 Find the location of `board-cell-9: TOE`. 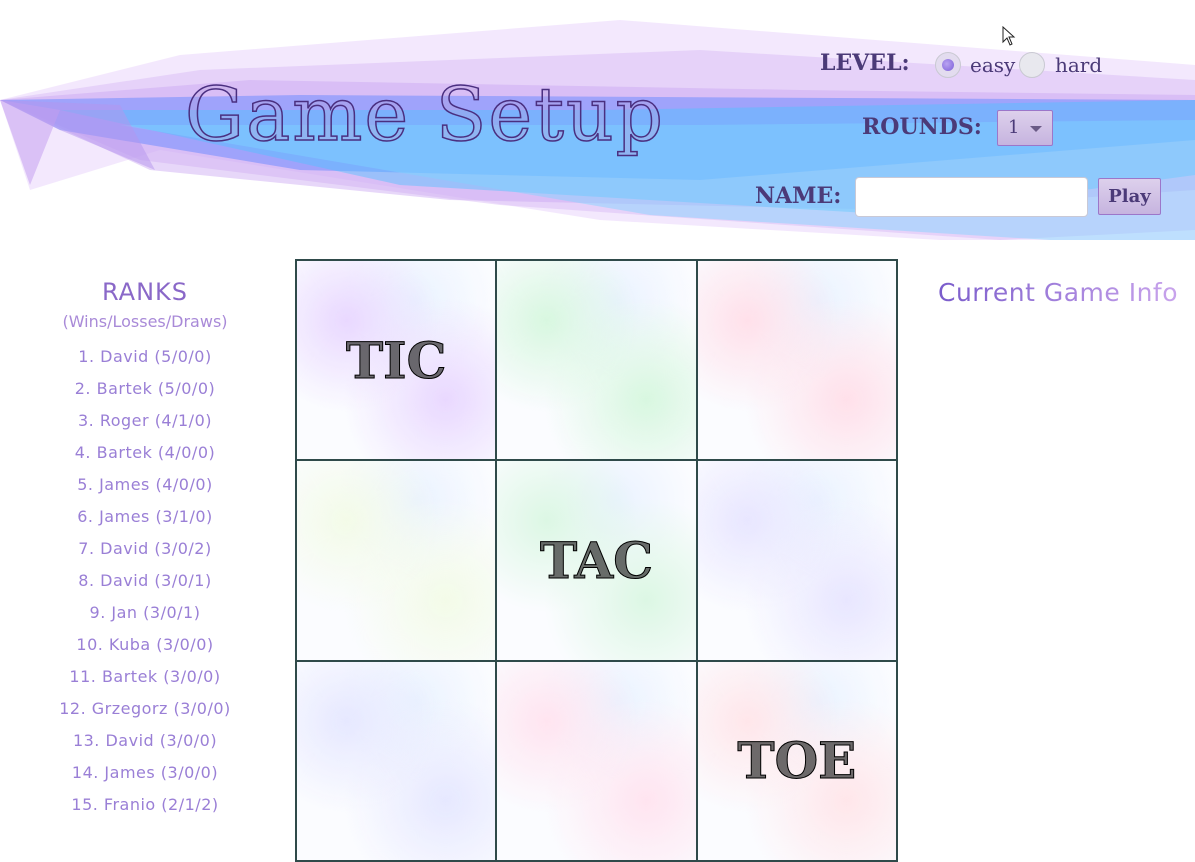

board-cell-9: TOE is located at coordinates (796, 760).